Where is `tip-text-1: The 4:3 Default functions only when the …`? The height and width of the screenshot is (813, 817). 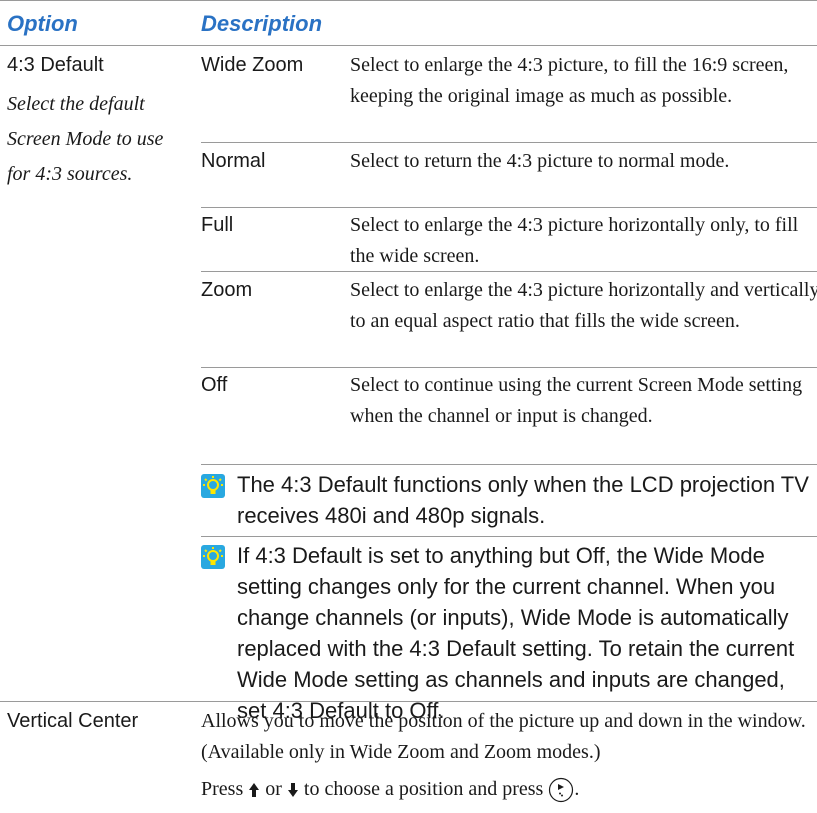
tip-text-1: The 4:3 Default functions only when the … is located at coordinates (523, 500).